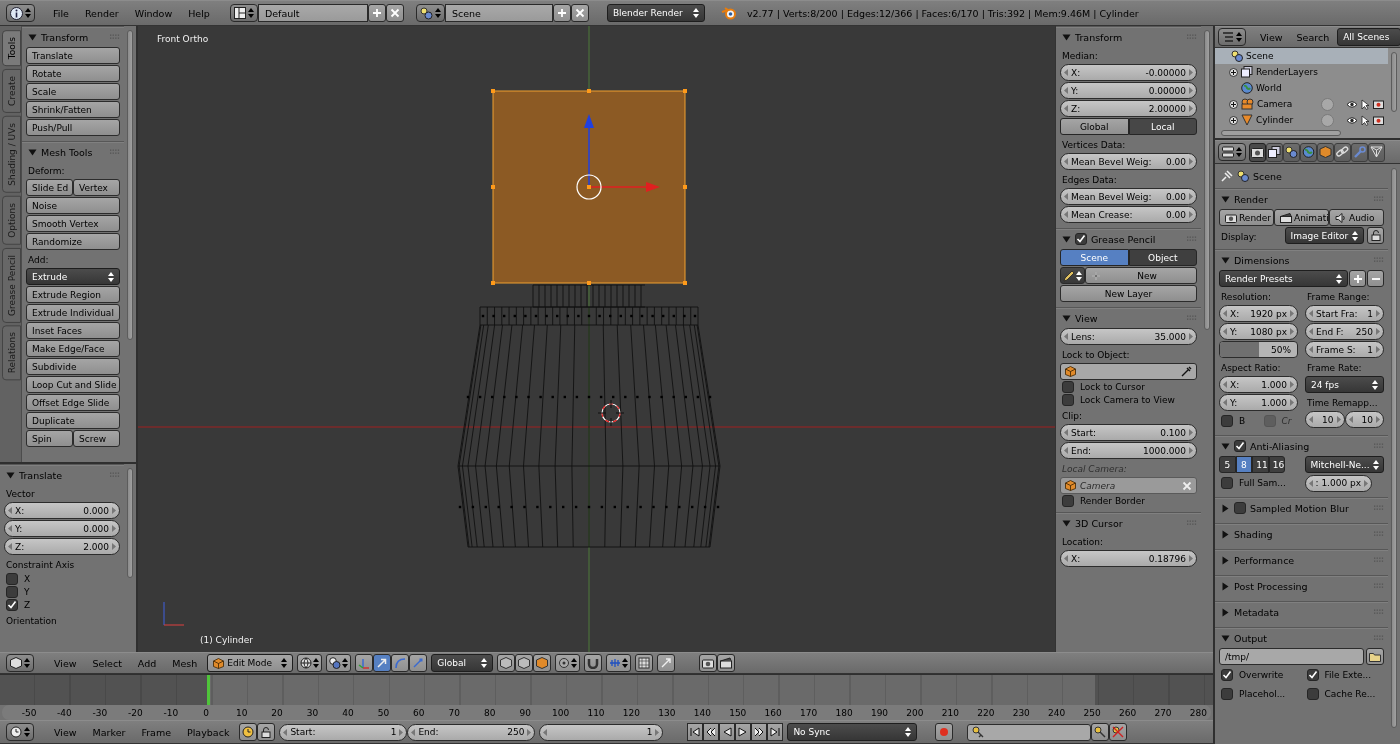 This screenshot has width=1400, height=744. I want to click on tool-button: Inset Faces, so click(73, 330).